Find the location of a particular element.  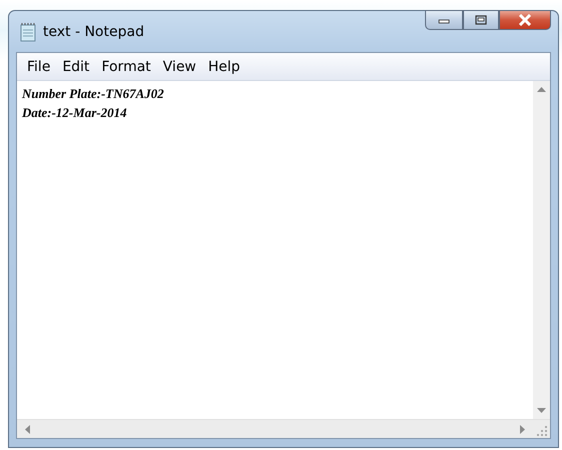

menu-item: Edit is located at coordinates (76, 66).